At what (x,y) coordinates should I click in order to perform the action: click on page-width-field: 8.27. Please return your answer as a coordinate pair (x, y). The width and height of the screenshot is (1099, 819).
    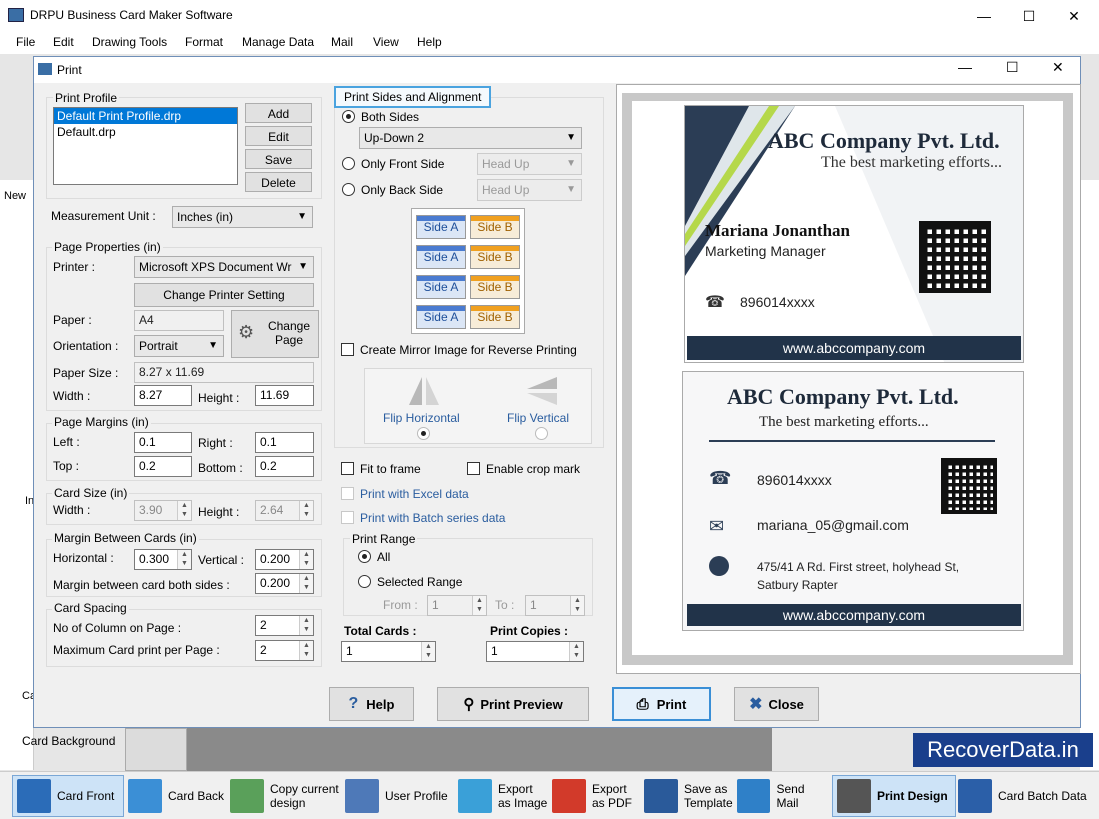
    Looking at the image, I should click on (163, 395).